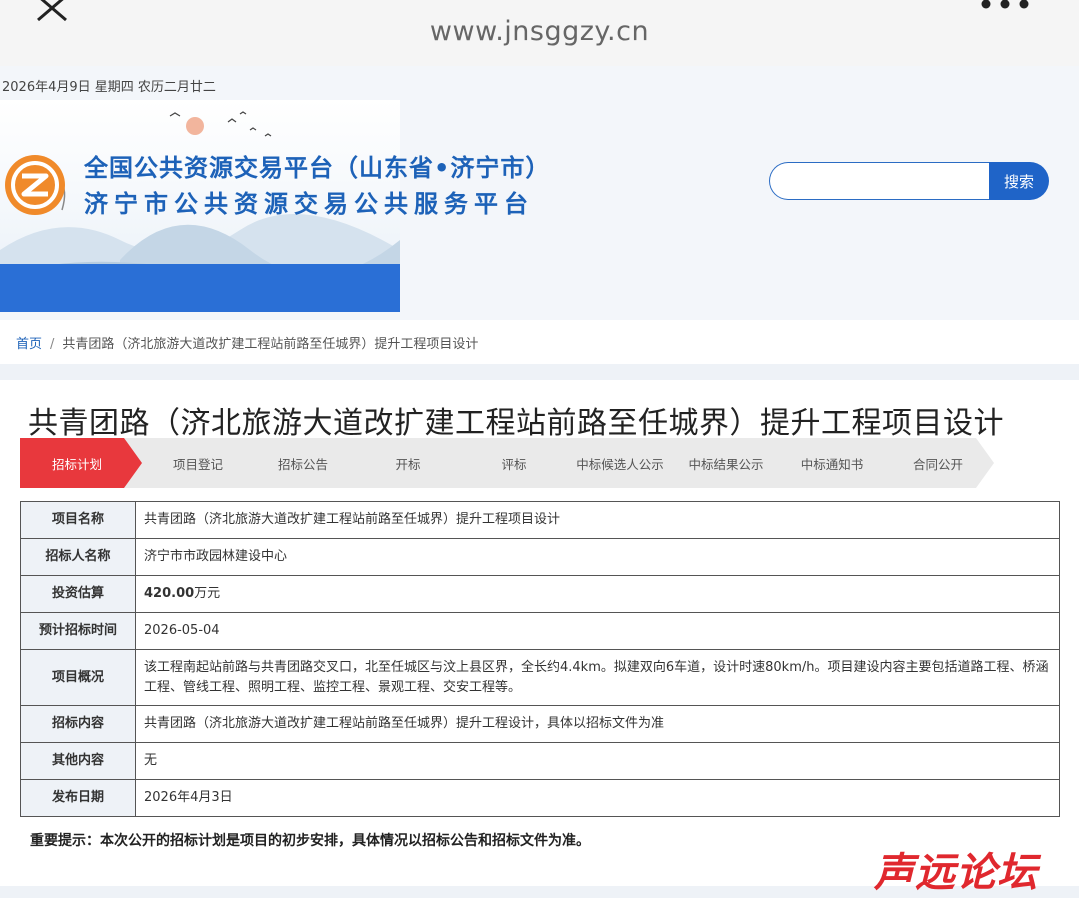 This screenshot has height=898, width=1079. I want to click on row-label: 项目名称, so click(78, 520).